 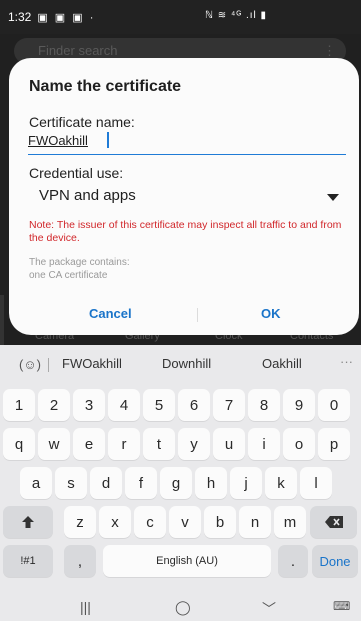 What do you see at coordinates (89, 405) in the screenshot?
I see `key-3: 3` at bounding box center [89, 405].